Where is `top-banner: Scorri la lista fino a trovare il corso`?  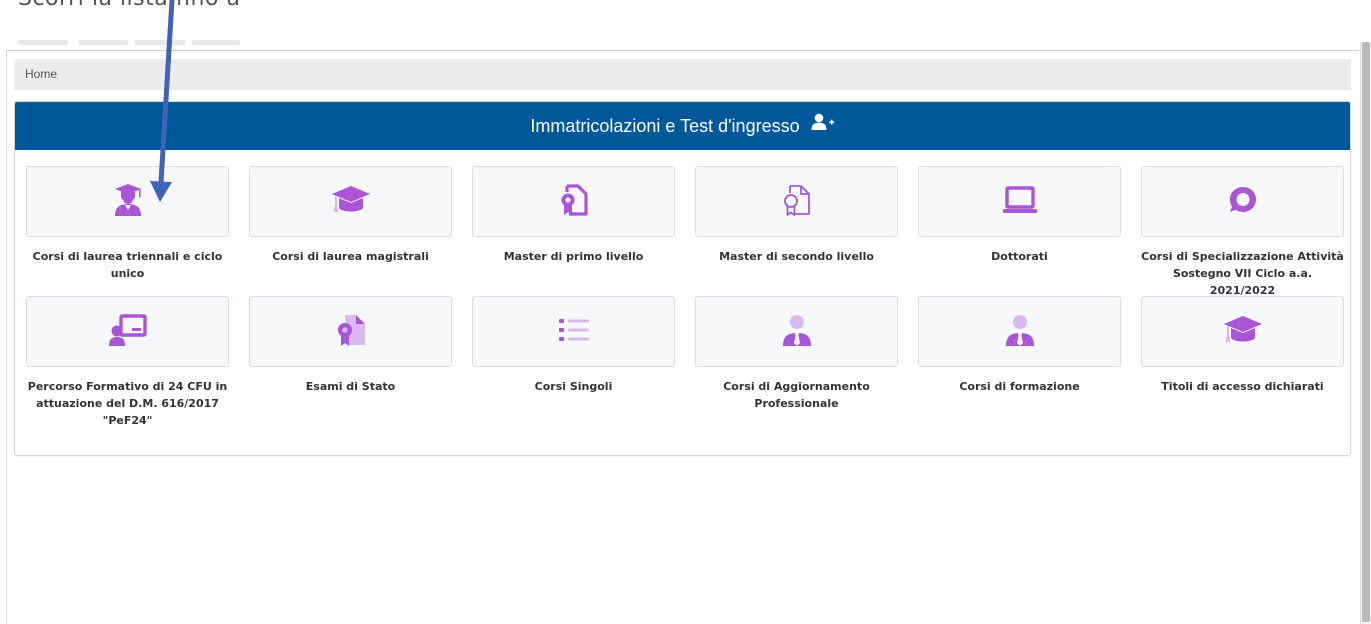 top-banner: Scorri la lista fino a trovare il corso is located at coordinates (130, 24).